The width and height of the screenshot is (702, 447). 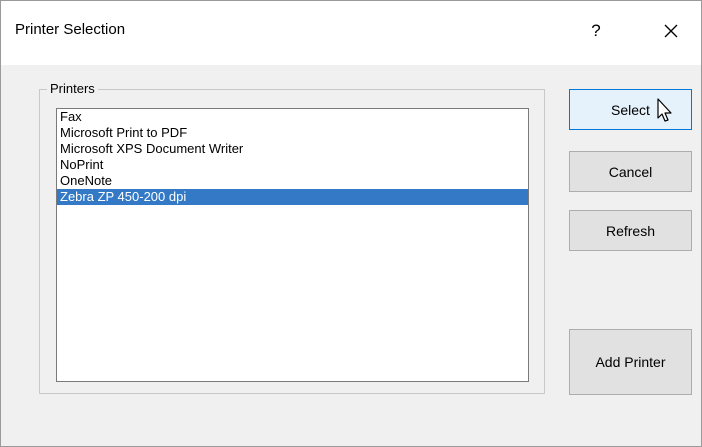 What do you see at coordinates (70, 29) in the screenshot?
I see `dialog-title: Printer Selection` at bounding box center [70, 29].